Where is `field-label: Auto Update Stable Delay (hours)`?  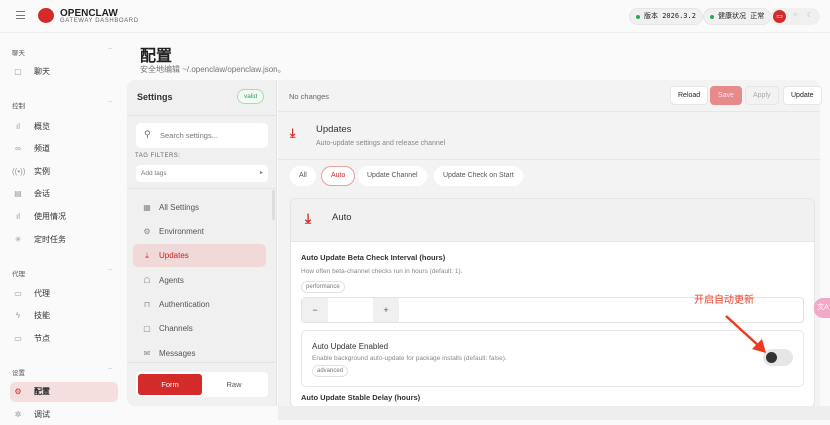
field-label: Auto Update Stable Delay (hours) is located at coordinates (361, 397).